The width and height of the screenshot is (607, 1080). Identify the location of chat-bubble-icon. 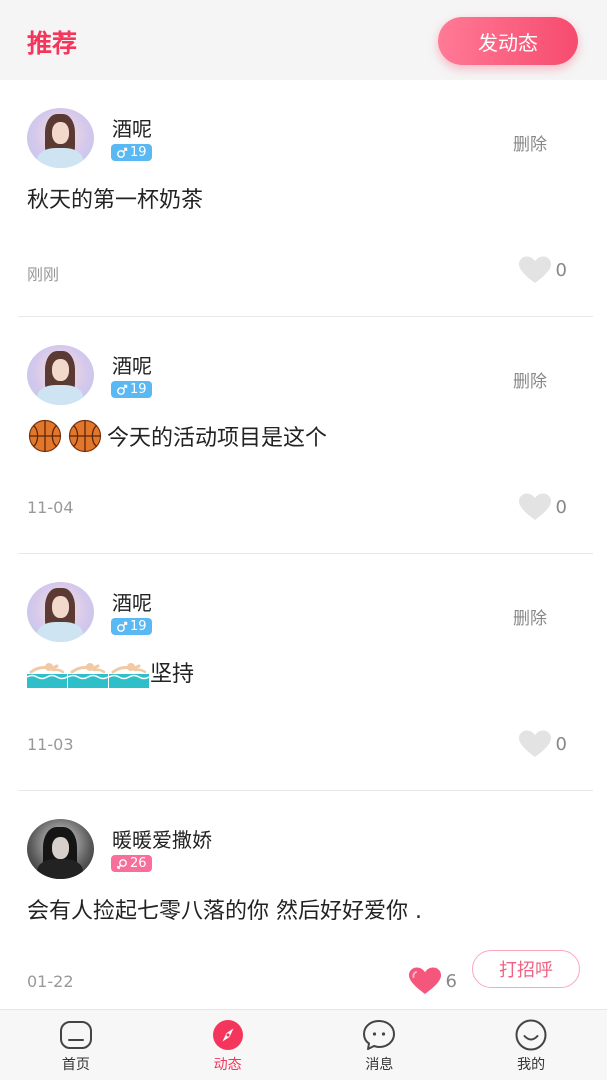
(379, 1035).